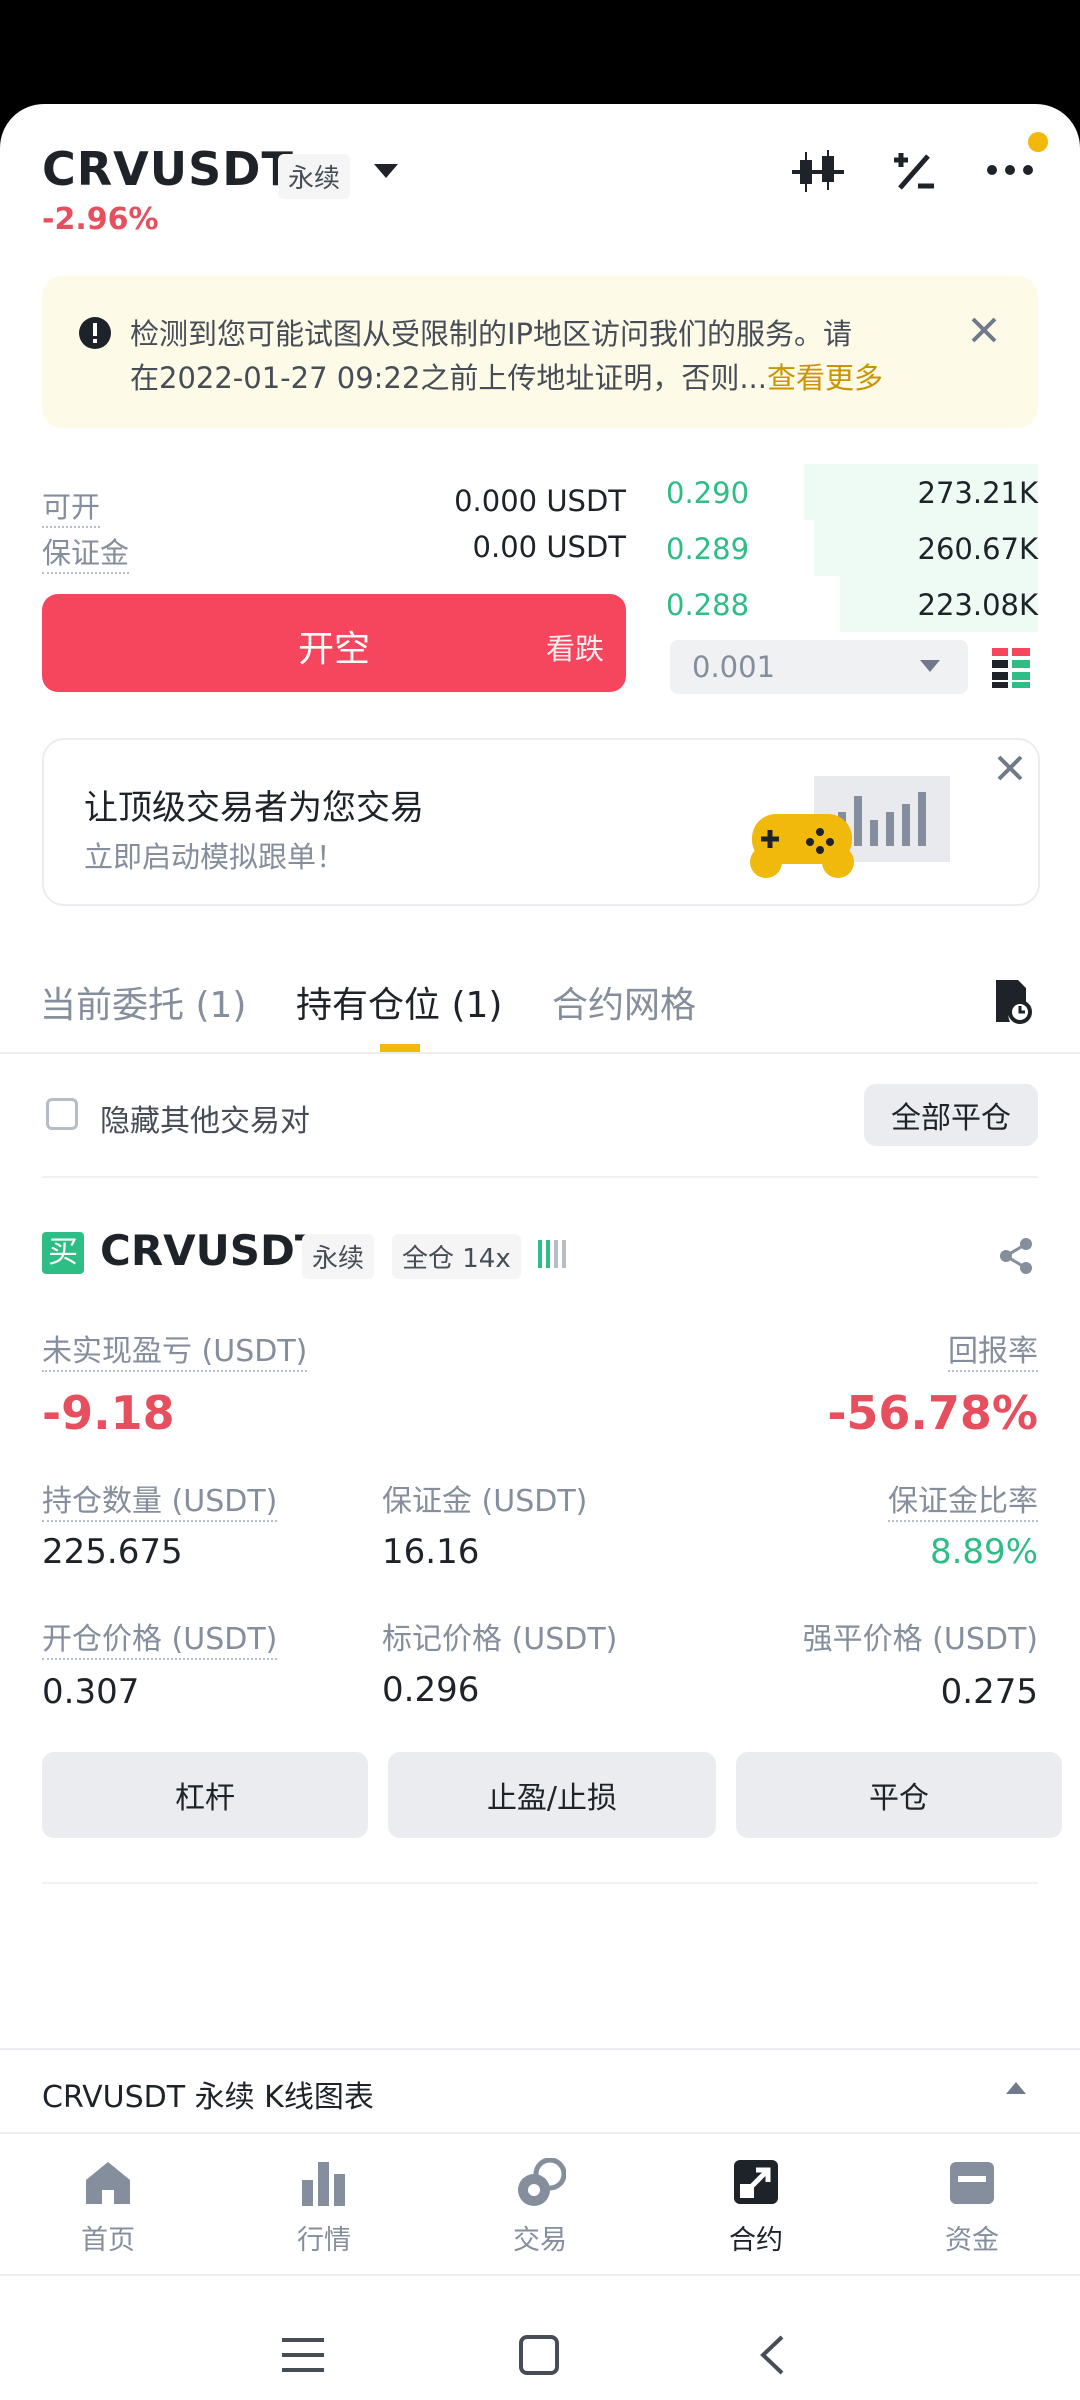 The image size is (1080, 2400). I want to click on roe-value: -56.78%, so click(932, 1413).